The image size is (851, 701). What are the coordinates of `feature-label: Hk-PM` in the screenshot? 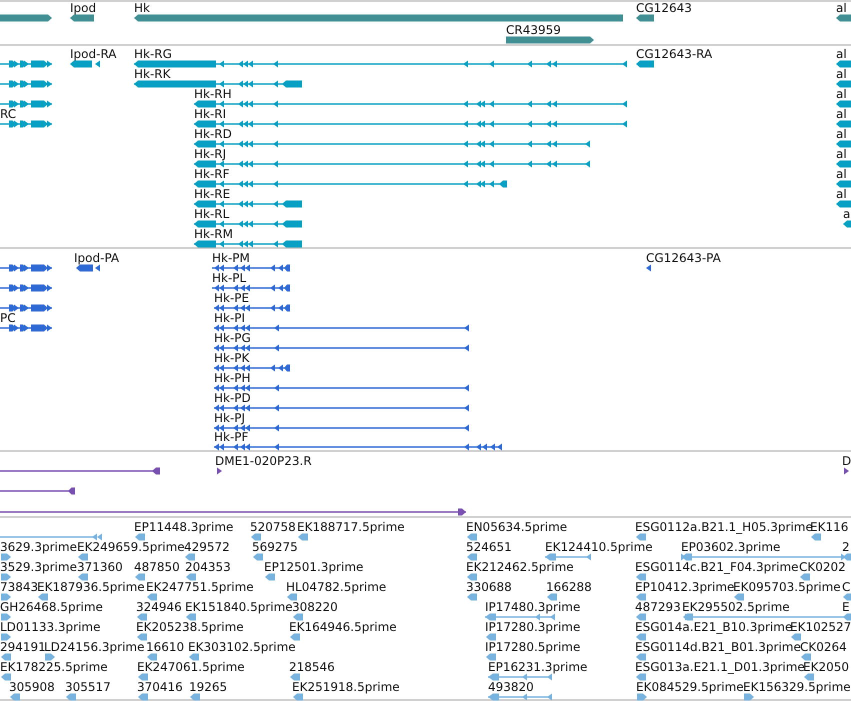 It's located at (231, 258).